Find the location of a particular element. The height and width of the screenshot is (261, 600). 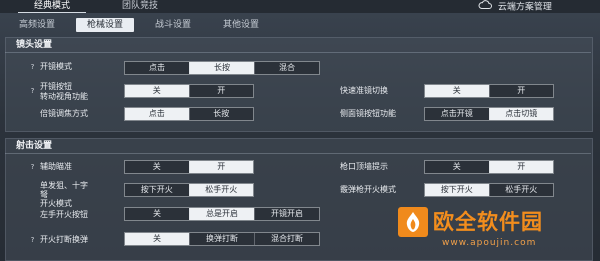

scope-section-title: 镜头设置 is located at coordinates (34, 45).